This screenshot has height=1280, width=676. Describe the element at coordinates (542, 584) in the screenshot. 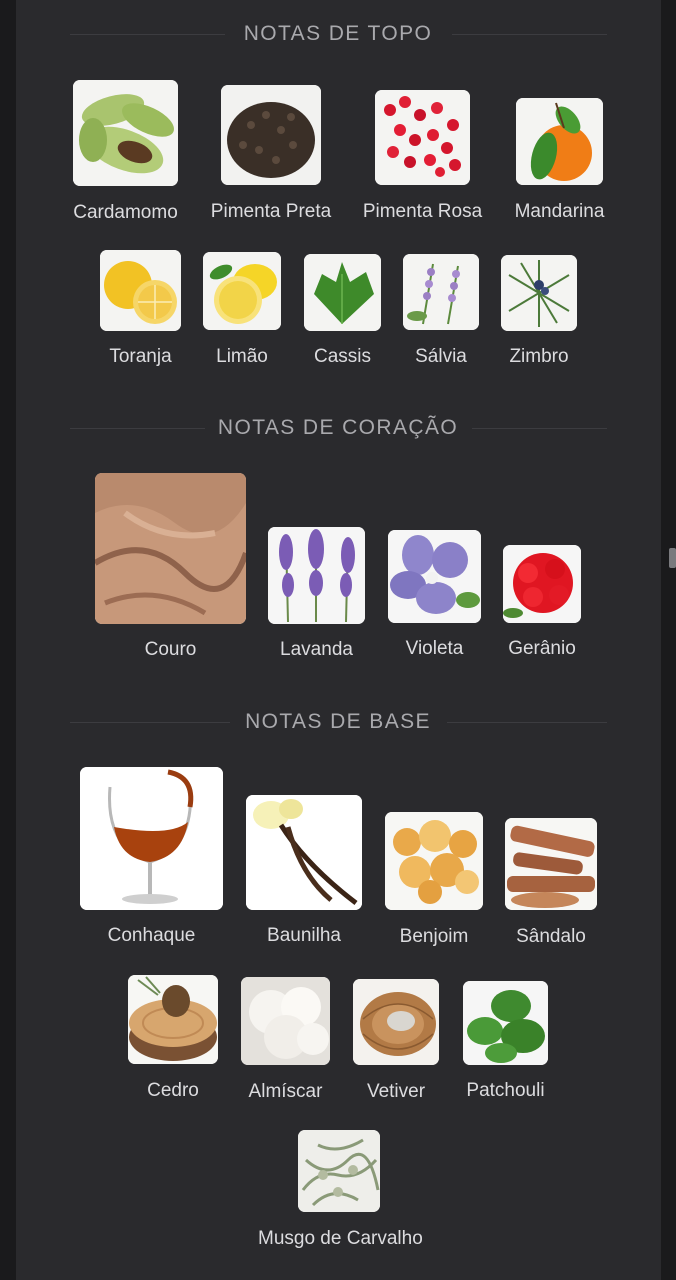

I see `geranium-icon` at that location.